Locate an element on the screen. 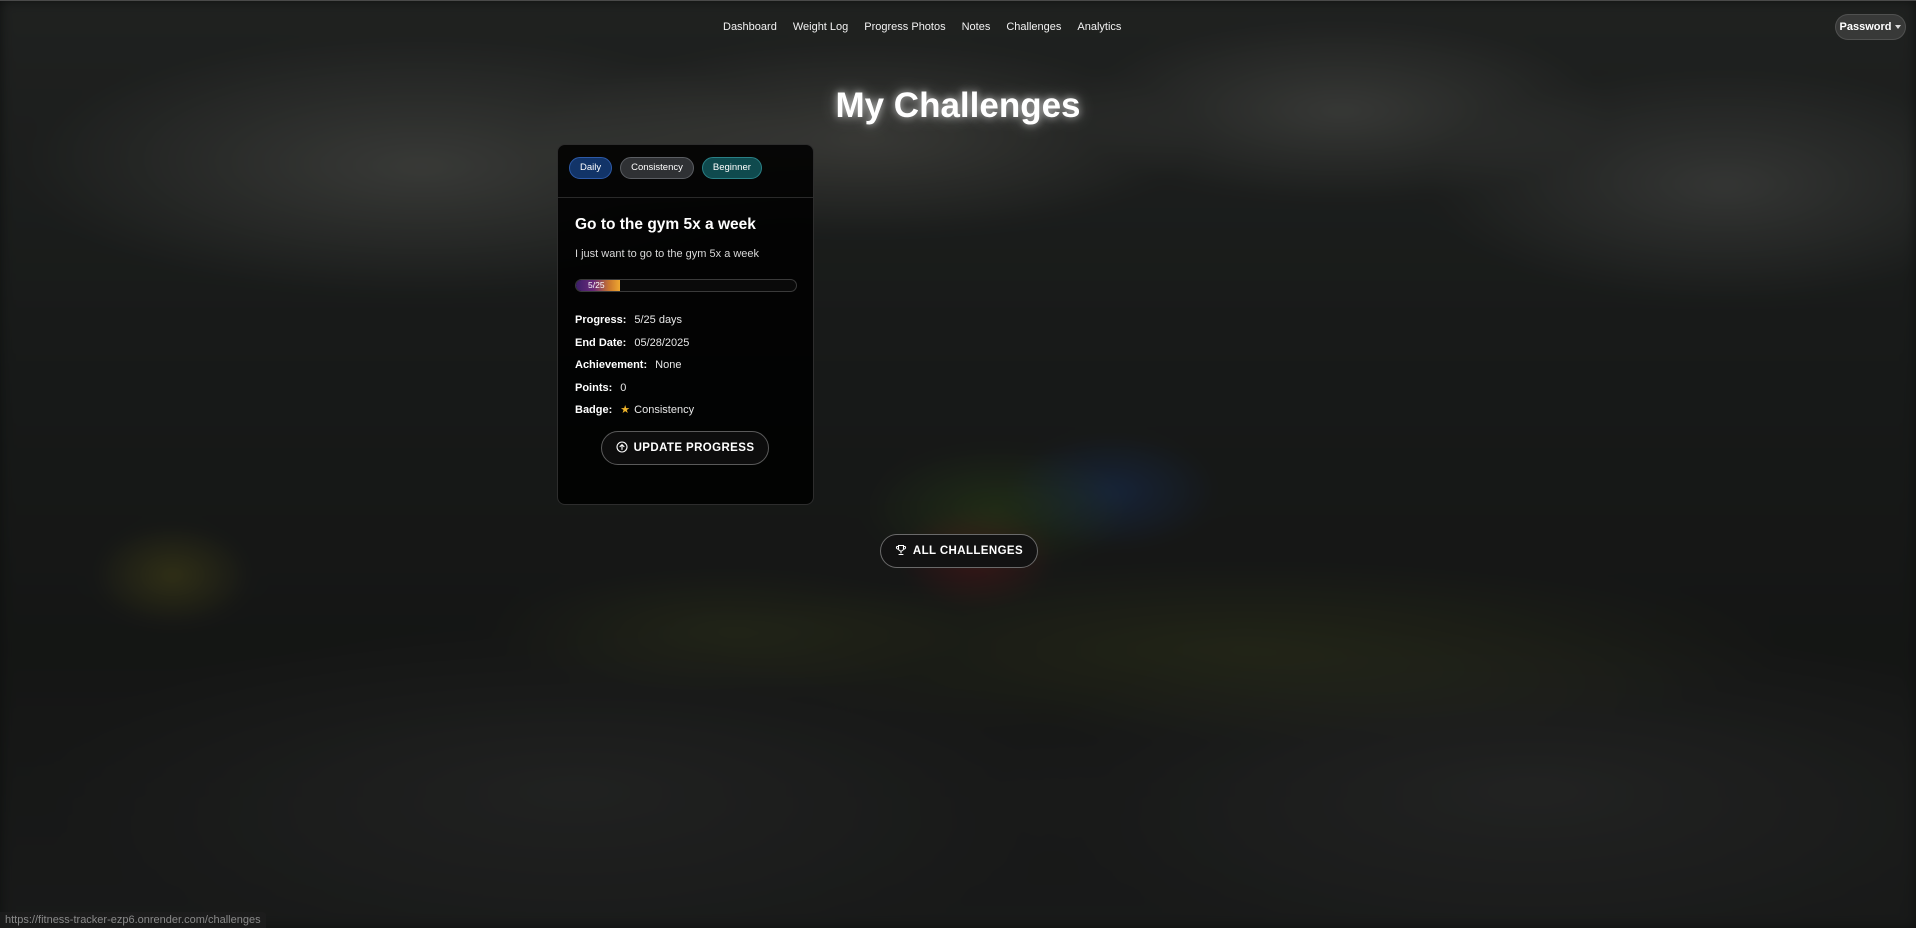  detail-points-key: Points: is located at coordinates (594, 387).